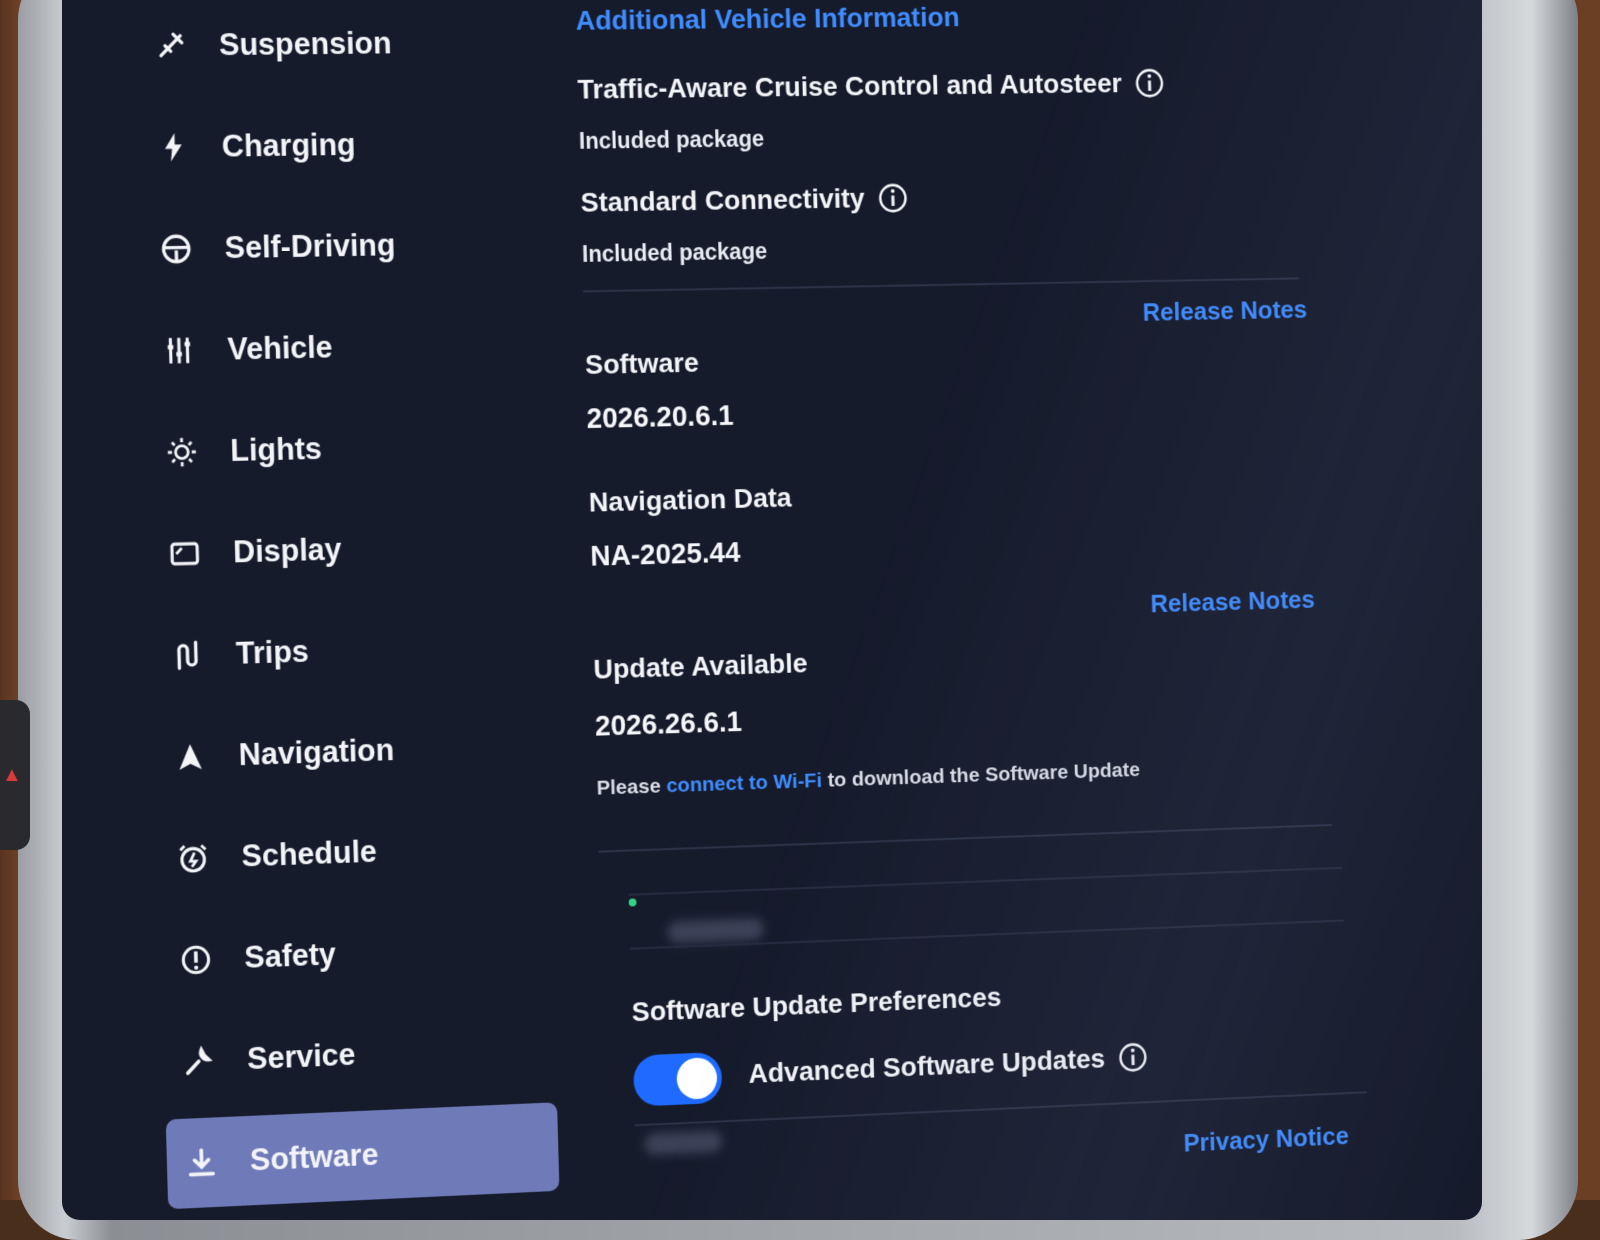 The height and width of the screenshot is (1240, 1600). Describe the element at coordinates (768, 18) in the screenshot. I see `additional-info-title: Additional Vehicle Information` at that location.